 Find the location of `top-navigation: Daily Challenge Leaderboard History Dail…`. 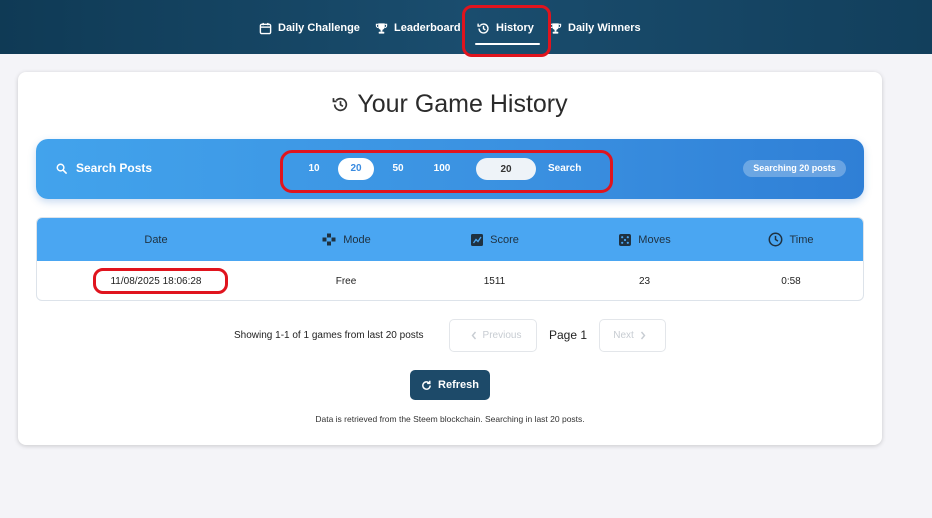

top-navigation: Daily Challenge Leaderboard History Dail… is located at coordinates (466, 27).